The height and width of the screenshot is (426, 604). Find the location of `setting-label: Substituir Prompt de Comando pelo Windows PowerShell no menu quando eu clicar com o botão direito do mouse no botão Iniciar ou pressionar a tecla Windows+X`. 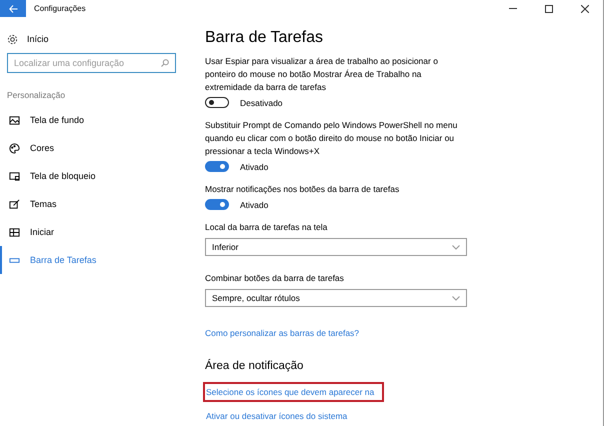

setting-label: Substituir Prompt de Comando pelo Windows PowerShell no menu quando eu clicar com o botão direito do mouse no botão Iniciar ou pressionar a tecla Windows+X is located at coordinates (331, 138).